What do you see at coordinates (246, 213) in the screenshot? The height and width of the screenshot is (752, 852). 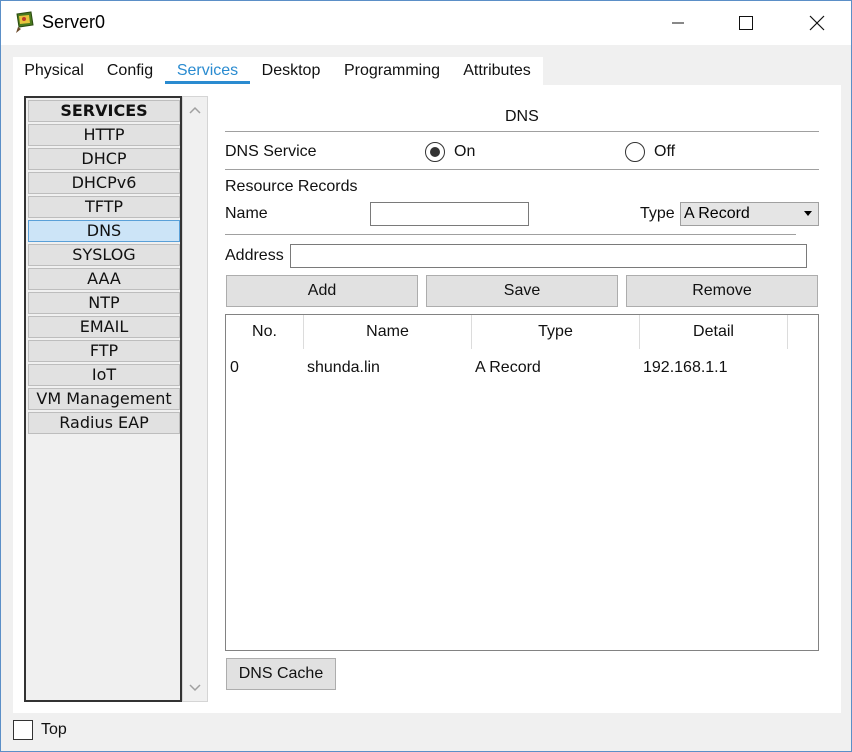 I see `name-label: Name` at bounding box center [246, 213].